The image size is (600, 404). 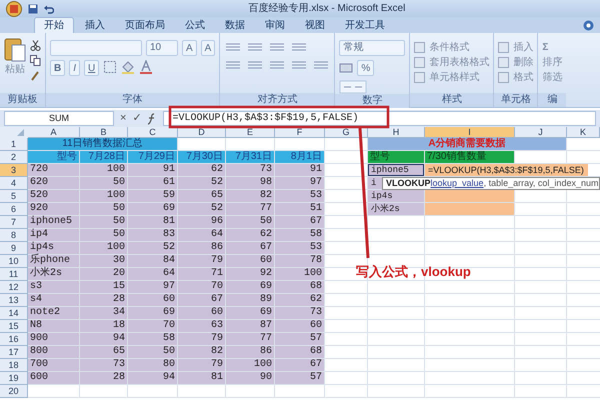 I want to click on save-icon, so click(x=33, y=9).